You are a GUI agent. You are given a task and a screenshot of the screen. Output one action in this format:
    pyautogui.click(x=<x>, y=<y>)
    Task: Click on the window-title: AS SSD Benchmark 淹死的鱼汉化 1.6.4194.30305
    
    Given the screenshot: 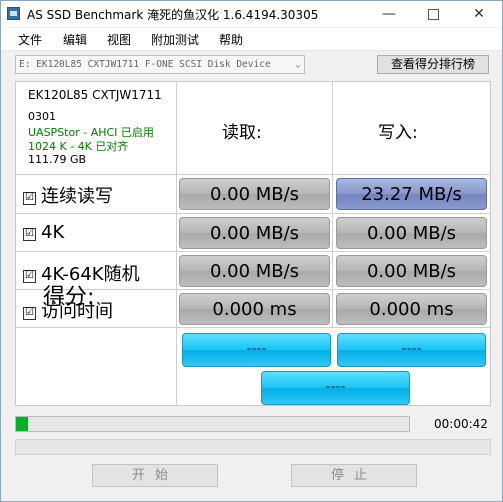 What is the action you would take?
    pyautogui.click(x=173, y=15)
    